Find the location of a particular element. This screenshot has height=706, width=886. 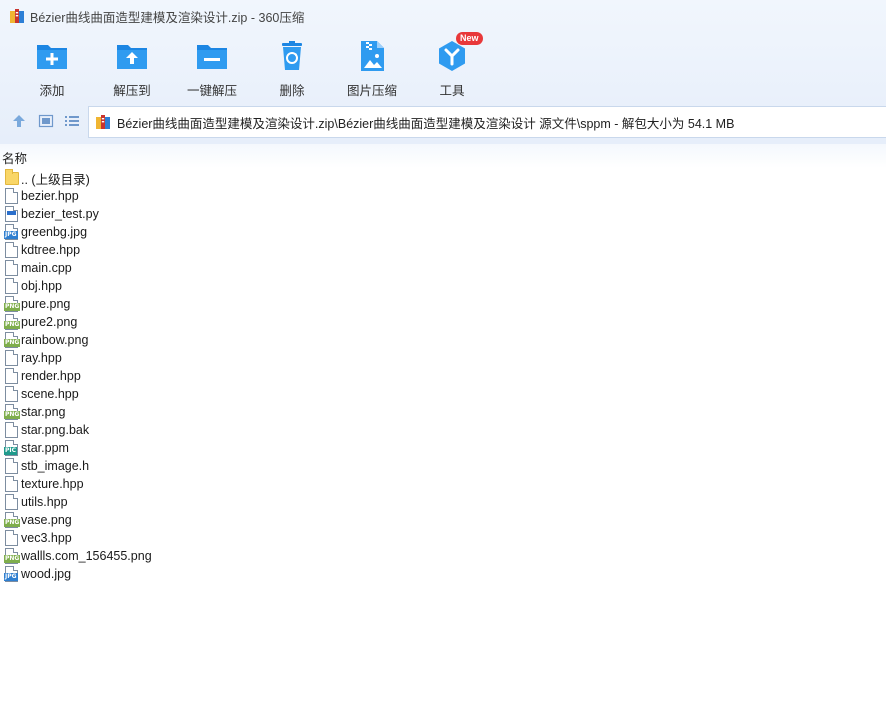

file-name: pure2.png is located at coordinates (49, 322).